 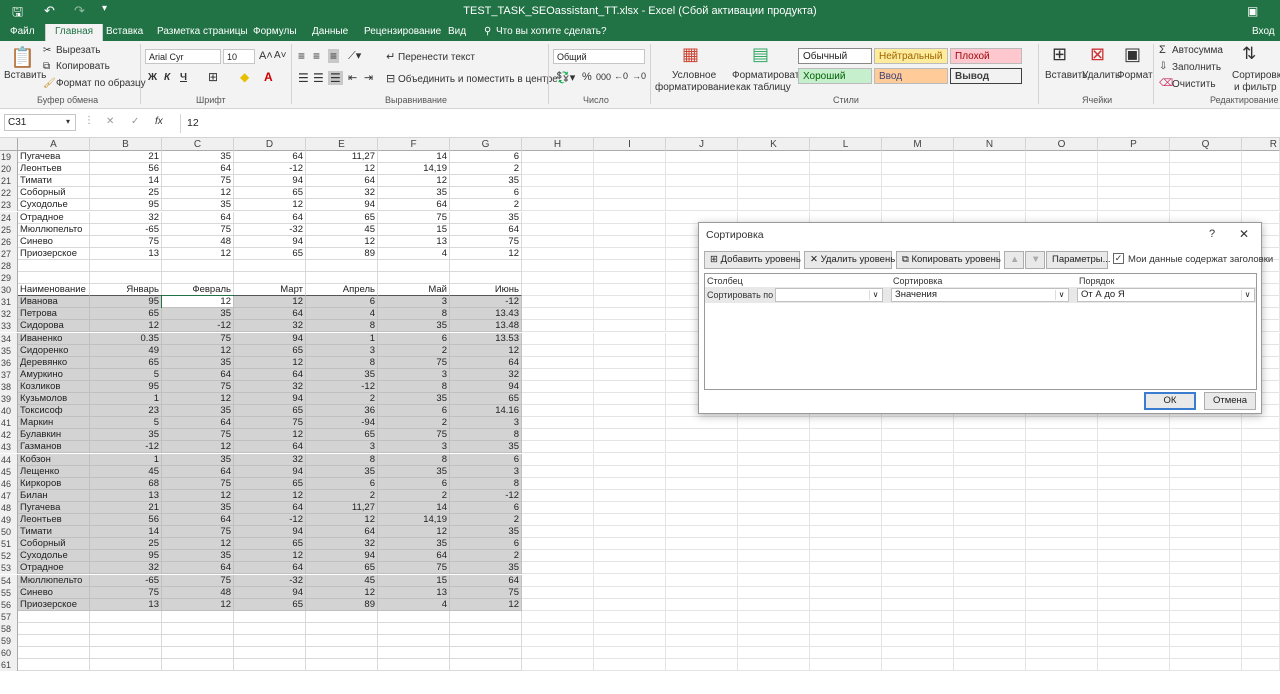 What do you see at coordinates (774, 144) in the screenshot?
I see `column-header-k: K` at bounding box center [774, 144].